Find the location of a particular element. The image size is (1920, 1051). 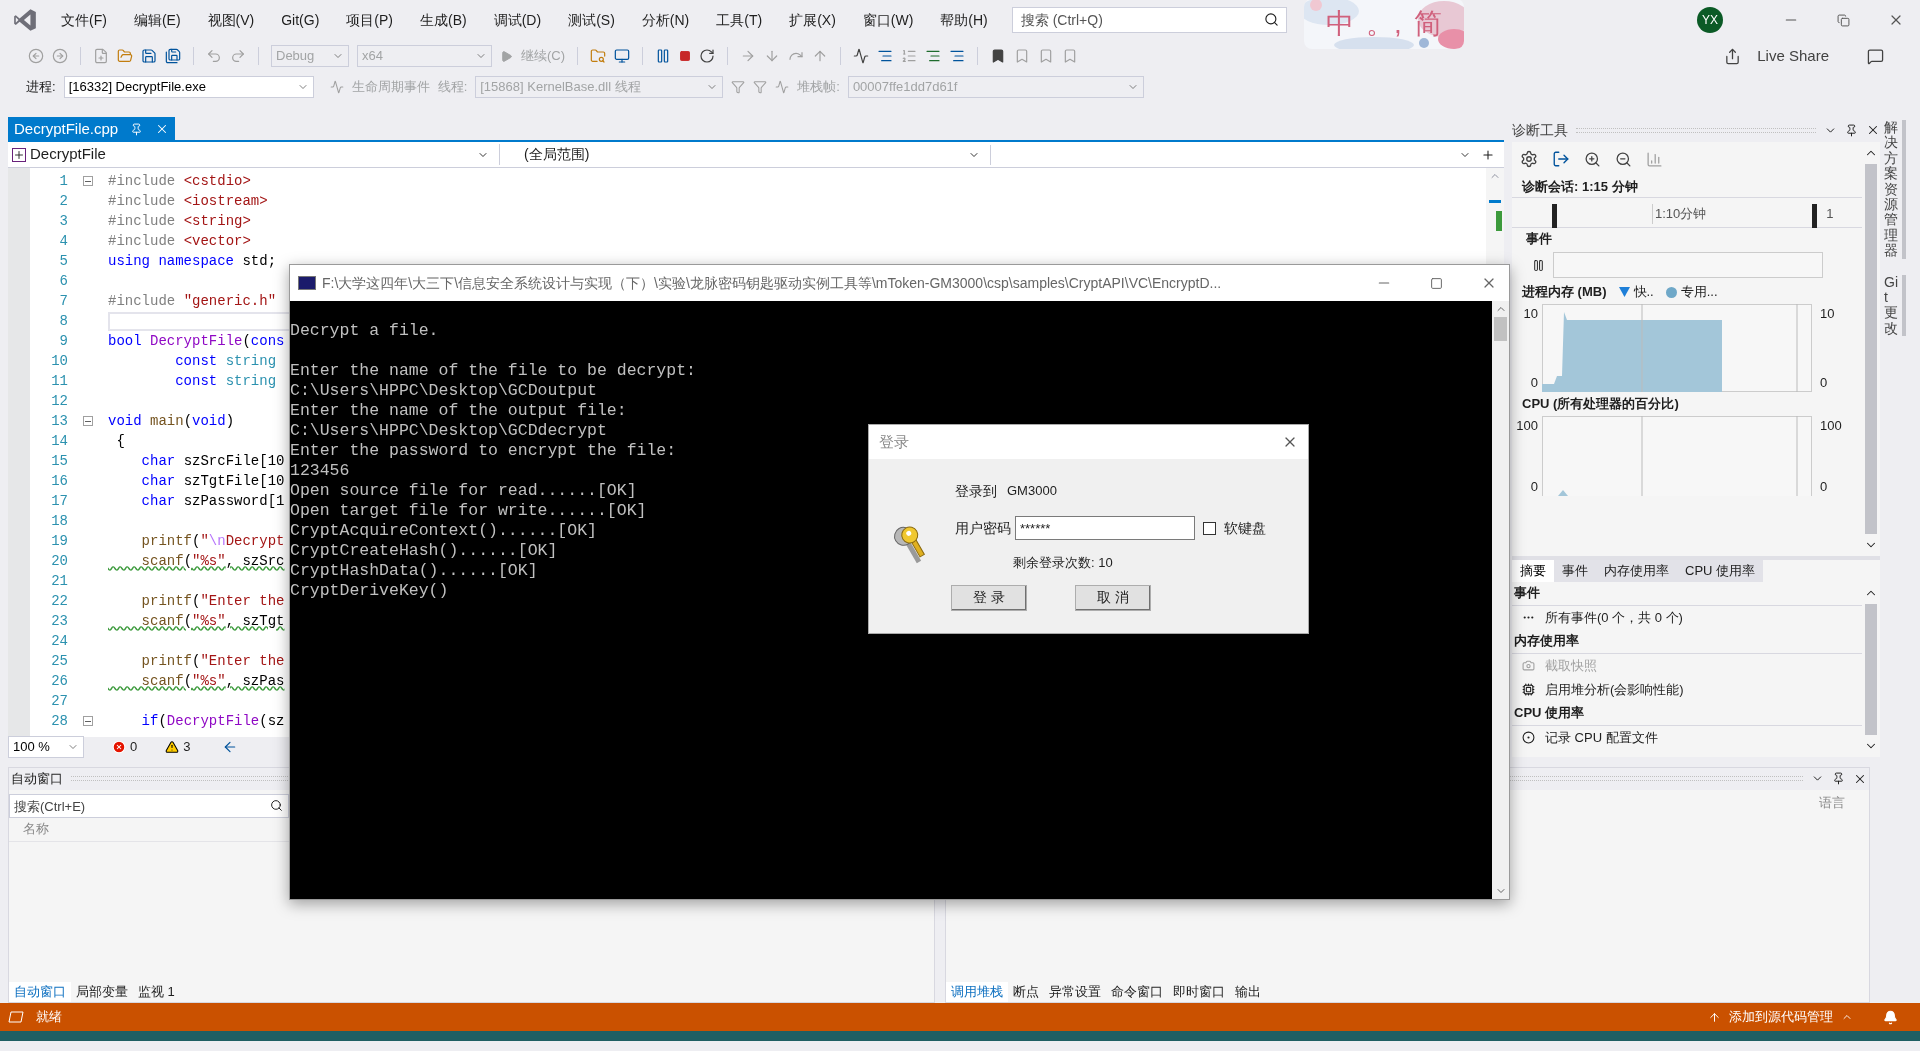

side-tab: Git 更改 is located at coordinates (1895, 305).